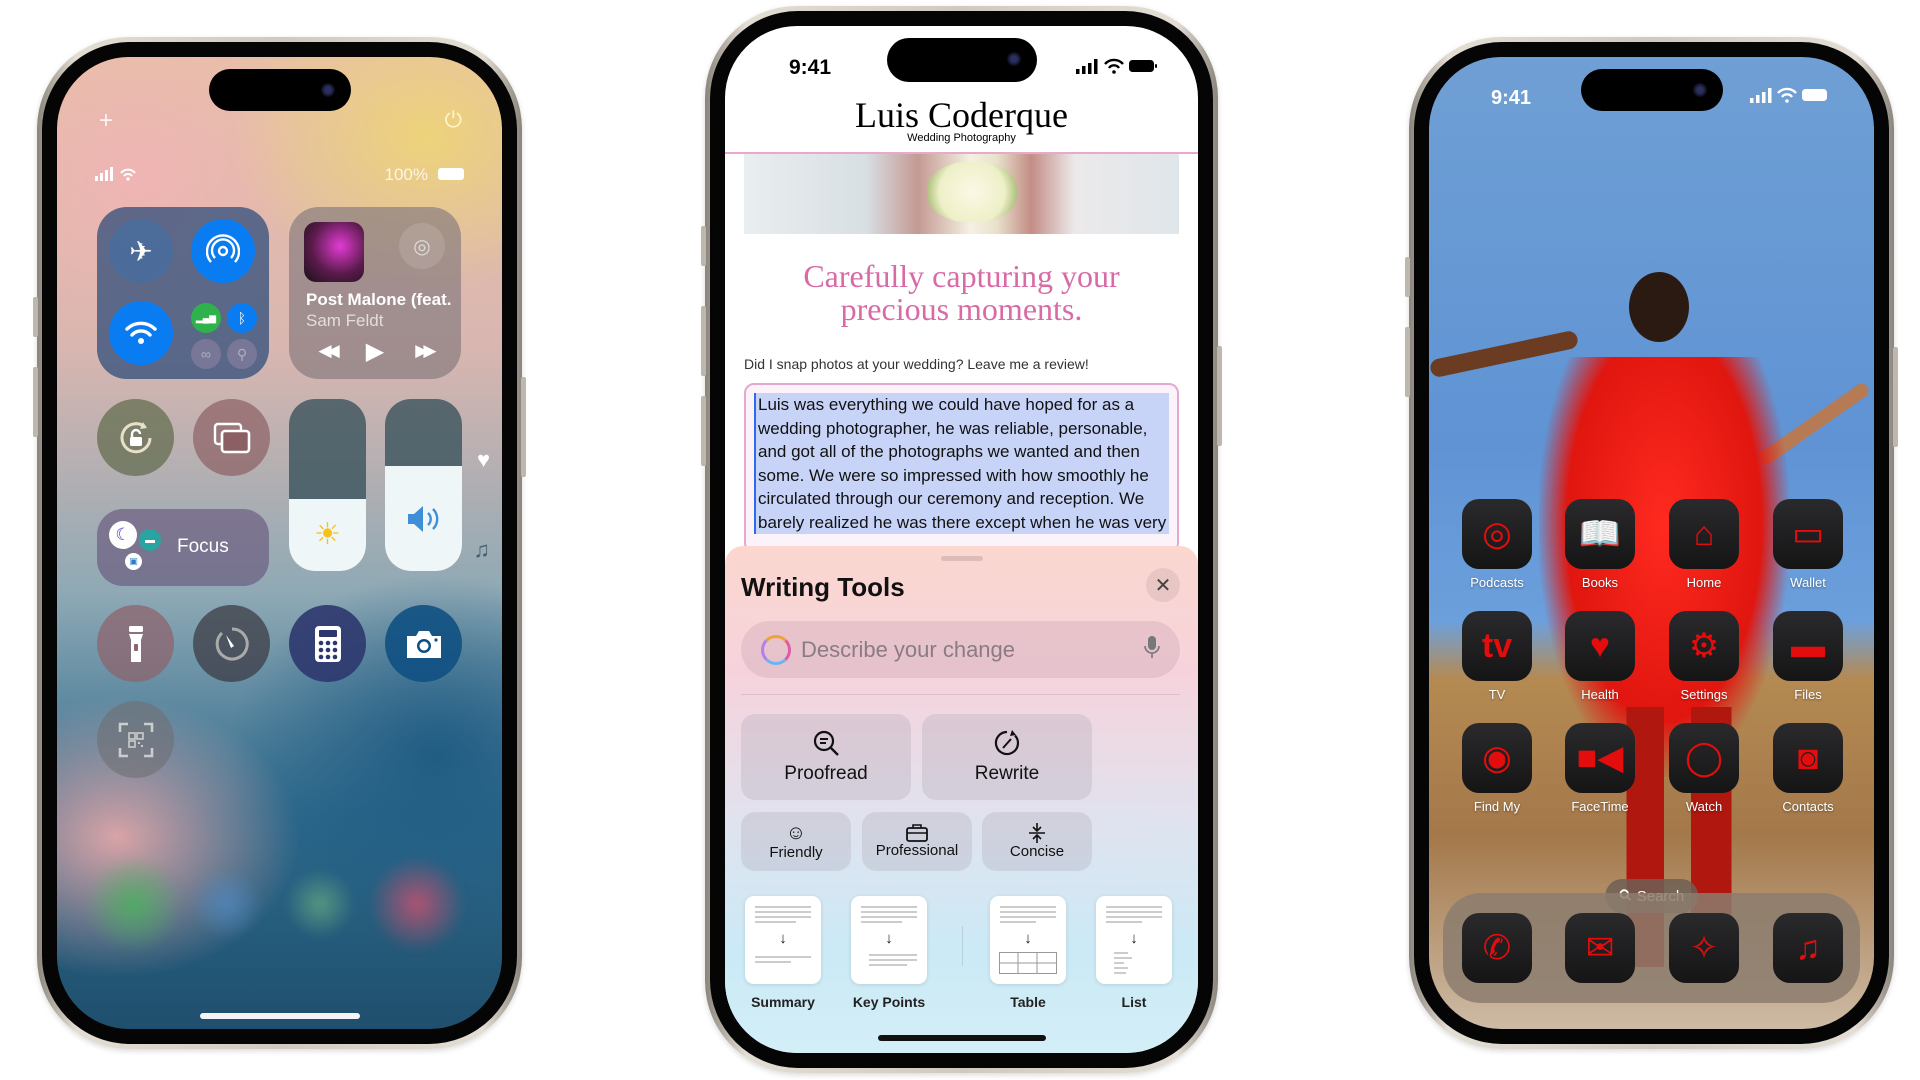 The height and width of the screenshot is (1080, 1920). Describe the element at coordinates (1600, 694) in the screenshot. I see `app-label: Health` at that location.